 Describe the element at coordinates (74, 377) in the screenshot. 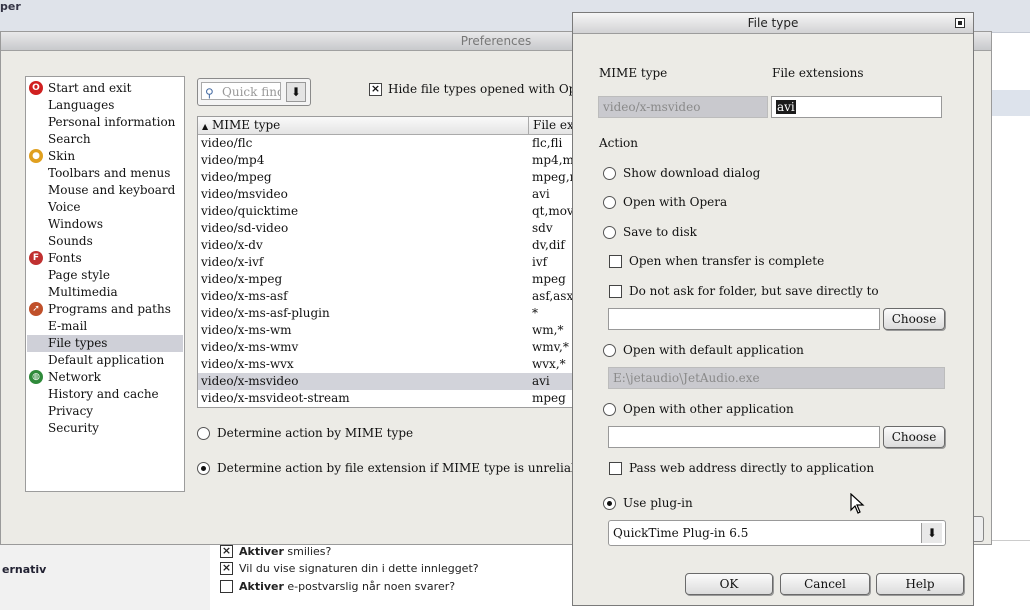

I see `category-item: Network` at that location.